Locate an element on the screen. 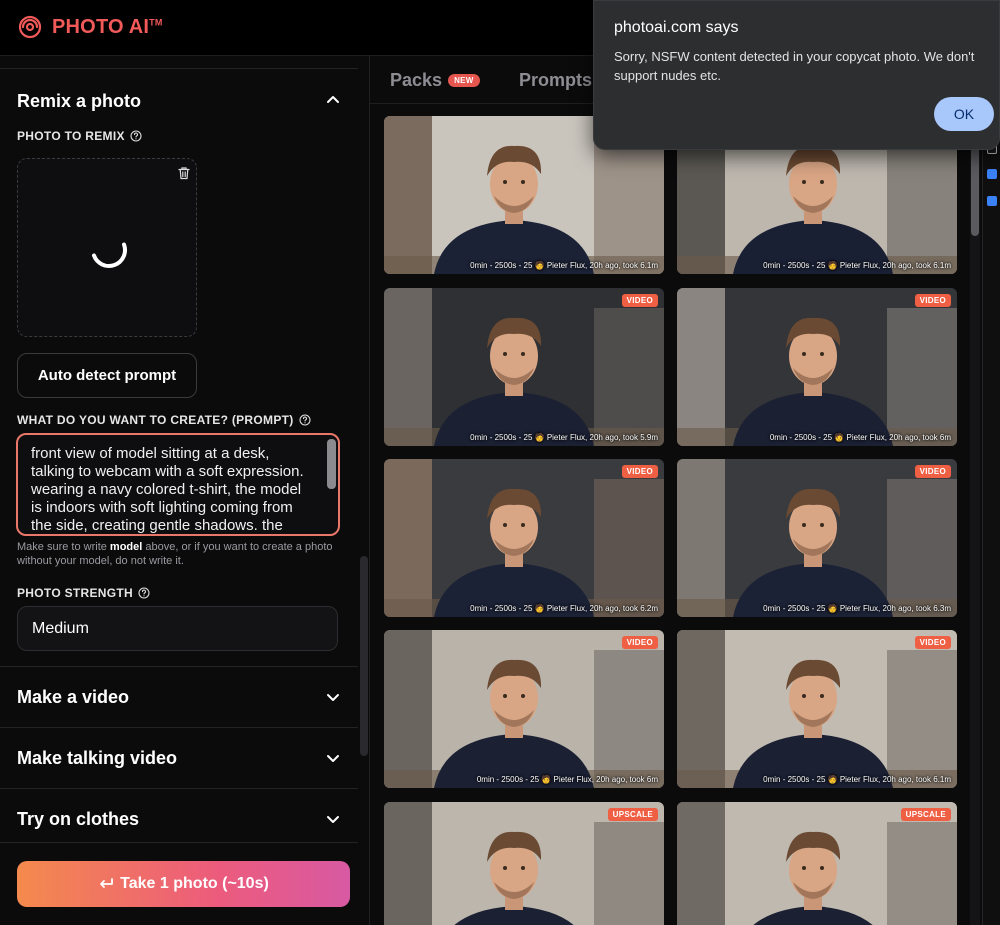 Image resolution: width=1000 pixels, height=925 pixels. photo-strength-label: PHOTO STRENGTH is located at coordinates (83, 593).